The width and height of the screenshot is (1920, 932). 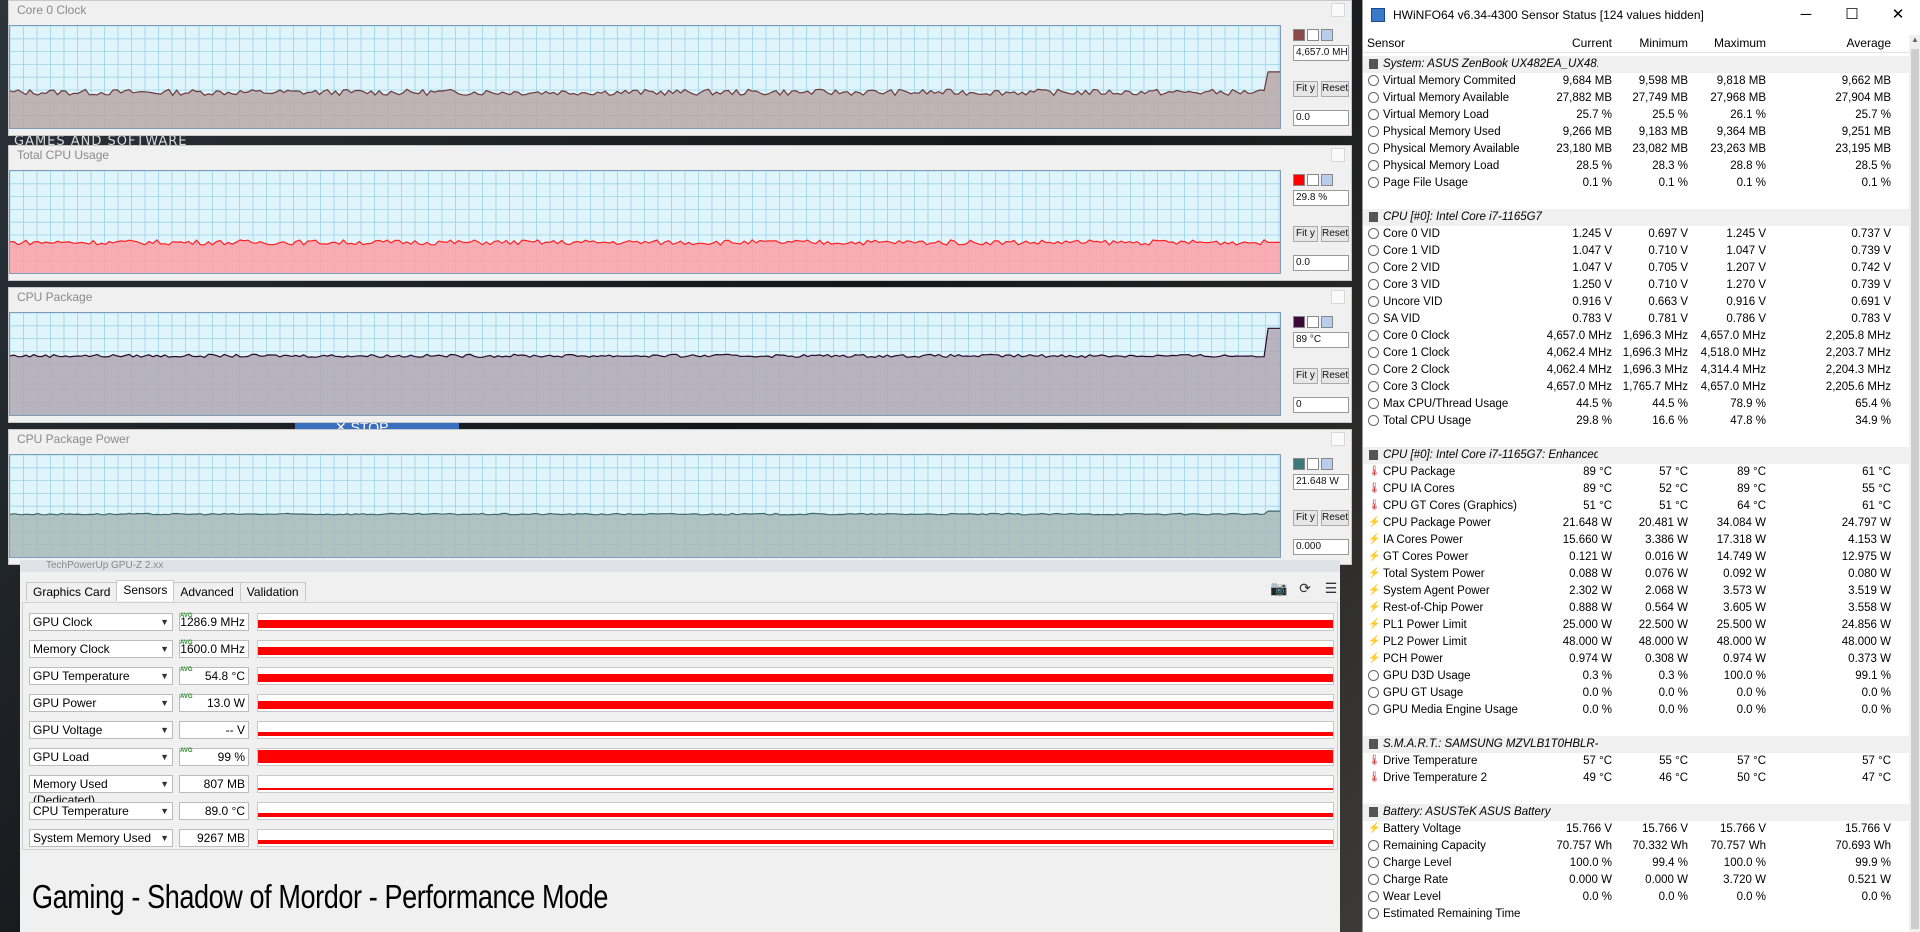 I want to click on sensor-row: Estimated Remaining Time, so click(x=1636, y=914).